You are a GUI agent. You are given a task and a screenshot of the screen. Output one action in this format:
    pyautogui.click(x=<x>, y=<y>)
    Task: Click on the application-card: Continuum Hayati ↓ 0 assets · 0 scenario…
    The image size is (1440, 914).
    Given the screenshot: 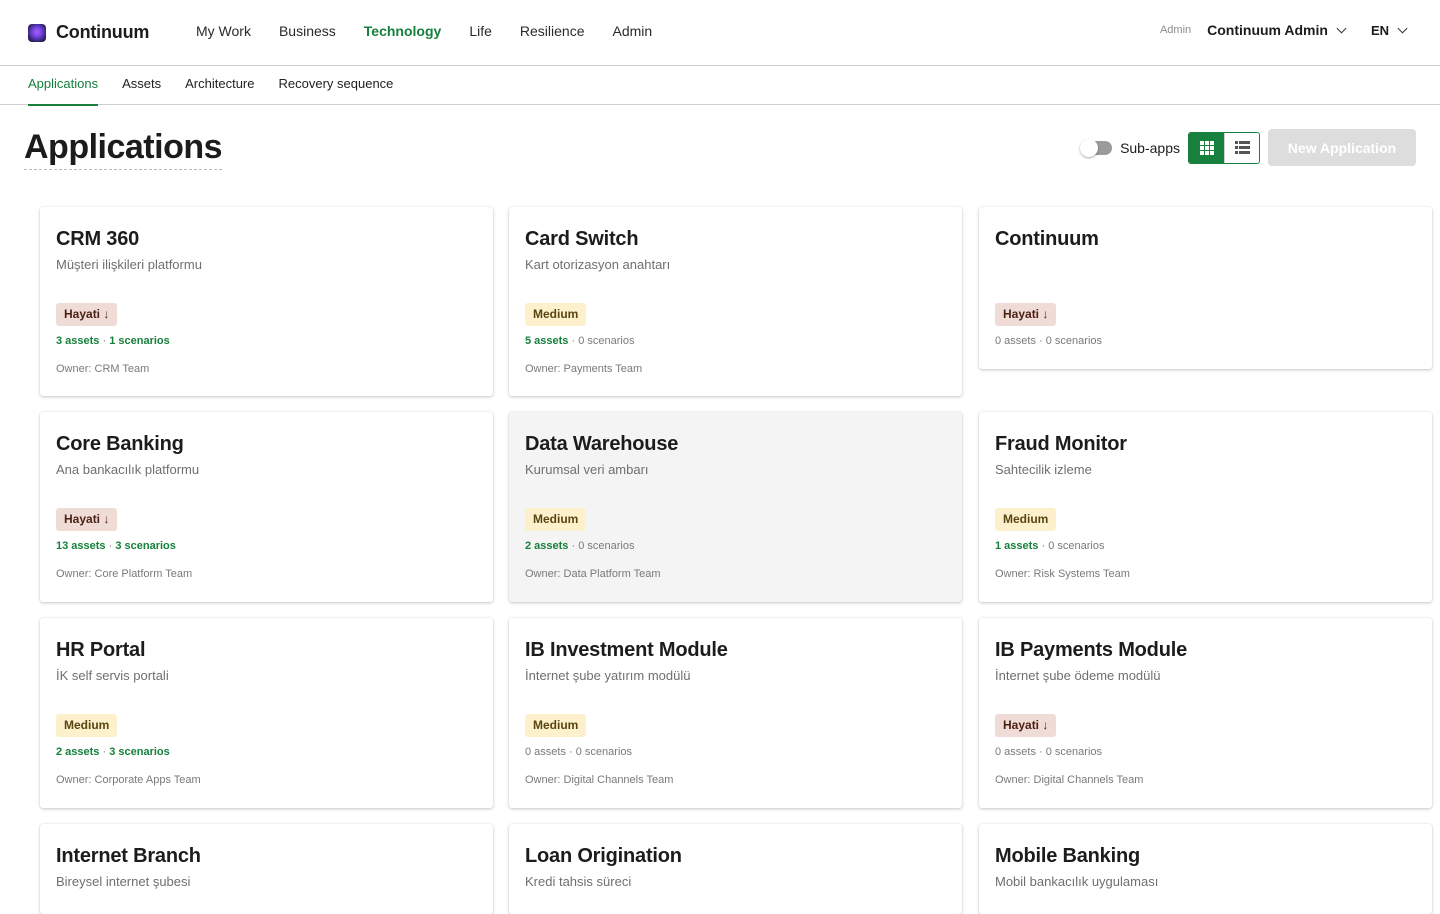 What is the action you would take?
    pyautogui.click(x=1205, y=288)
    